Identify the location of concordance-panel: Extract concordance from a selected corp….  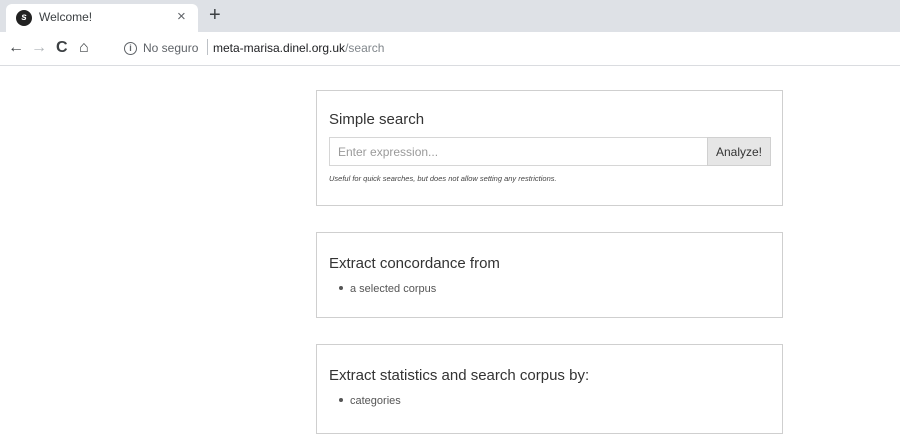
(549, 275).